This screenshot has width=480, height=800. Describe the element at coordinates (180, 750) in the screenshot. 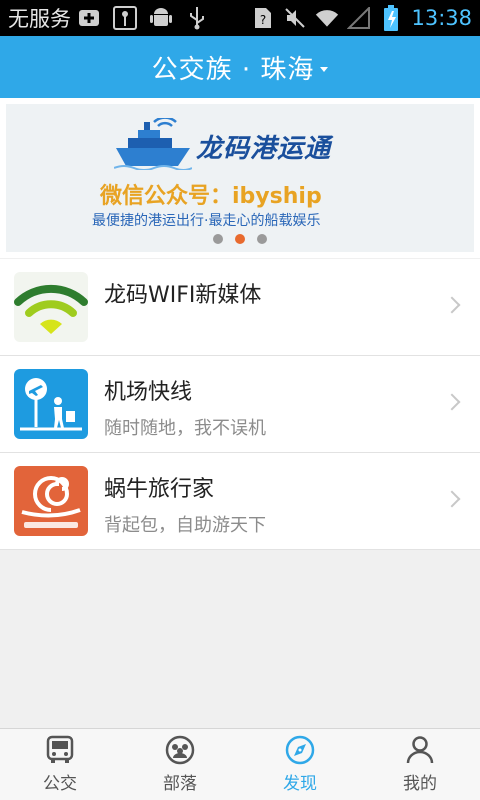

I see `tribe-icon` at that location.